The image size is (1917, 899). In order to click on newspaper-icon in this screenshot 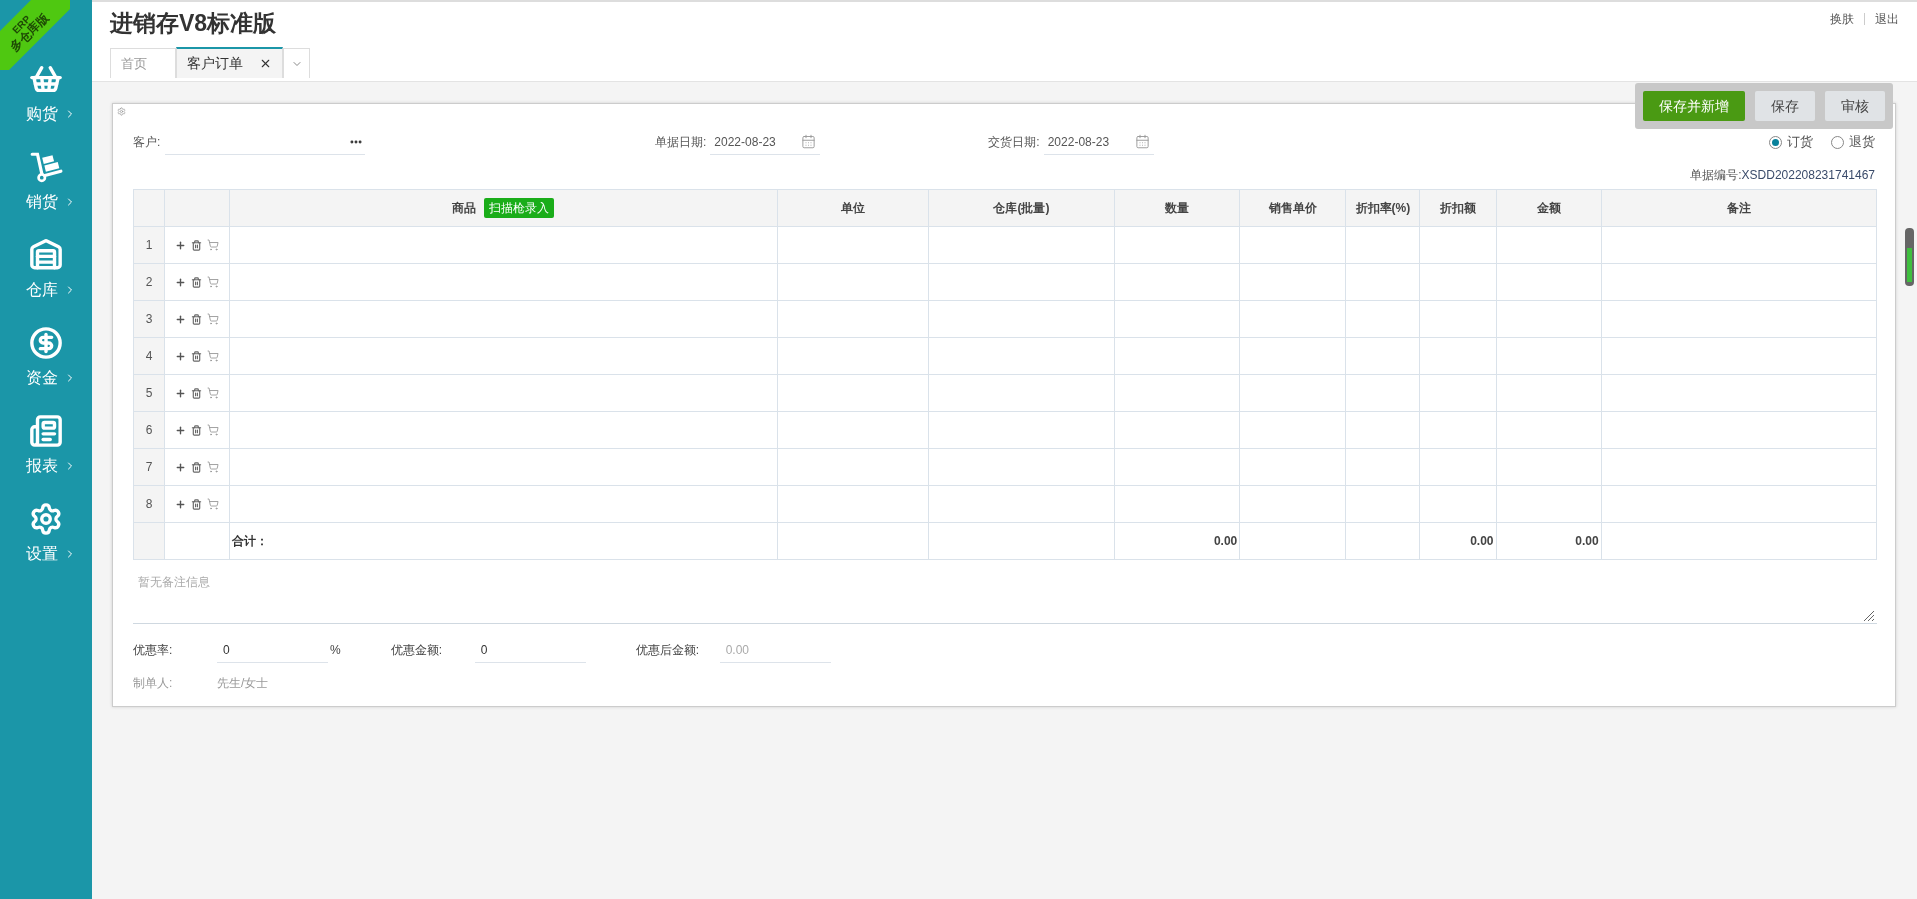, I will do `click(46, 431)`.